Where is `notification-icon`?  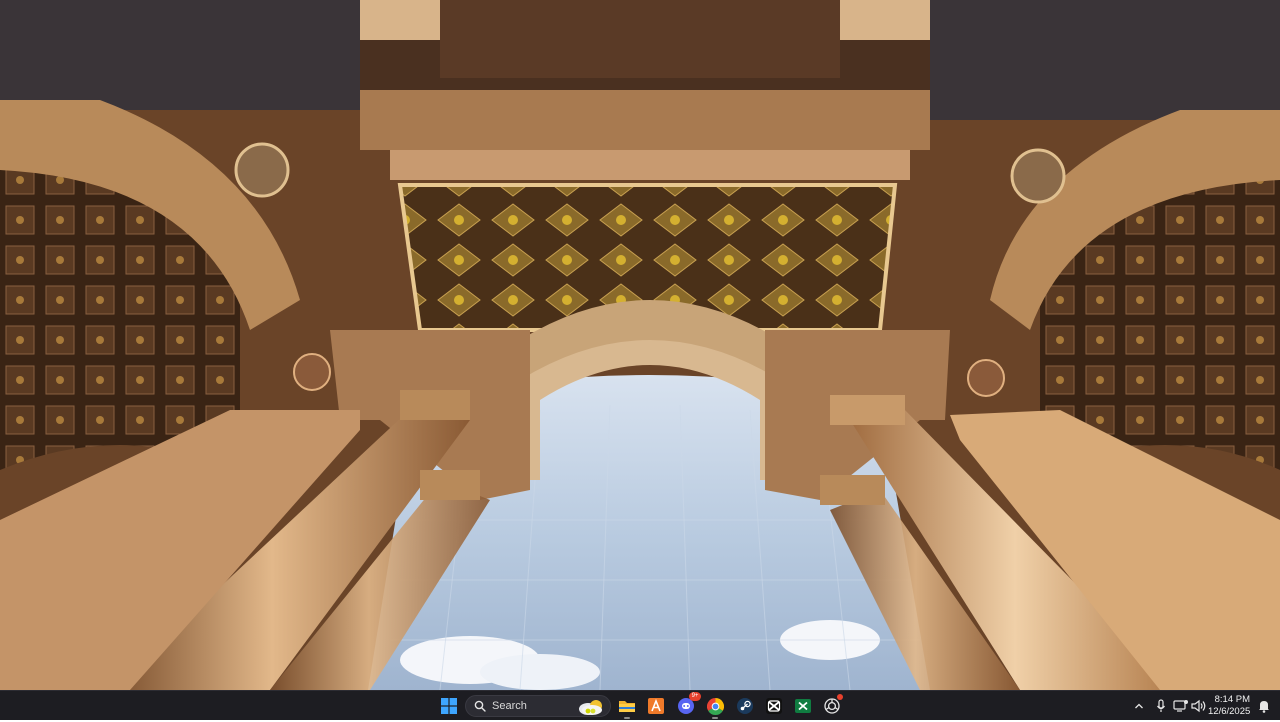 notification-icon is located at coordinates (1264, 707).